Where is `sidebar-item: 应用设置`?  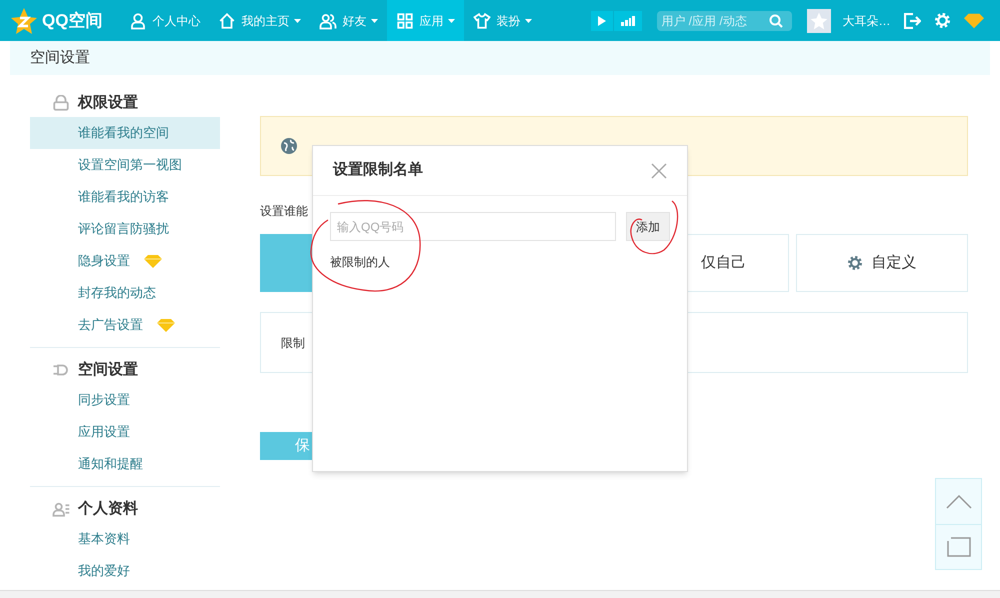 sidebar-item: 应用设置 is located at coordinates (125, 432).